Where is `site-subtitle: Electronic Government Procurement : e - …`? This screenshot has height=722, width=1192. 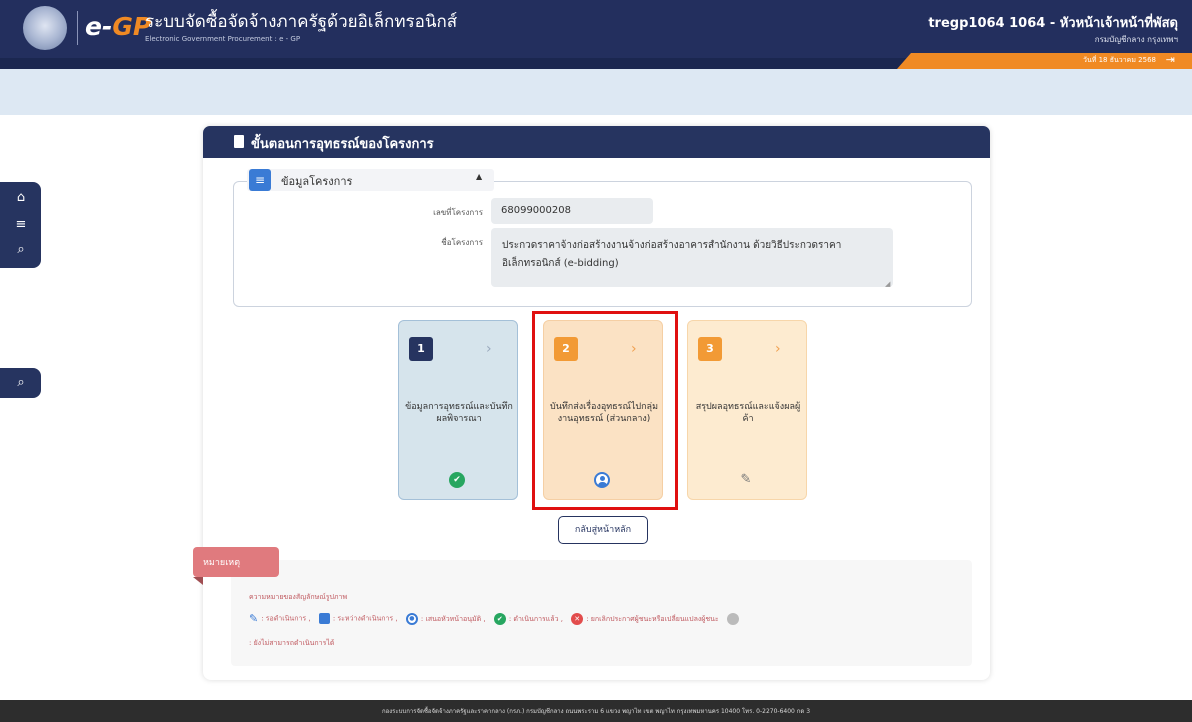
site-subtitle: Electronic Government Procurement : e - … is located at coordinates (223, 39).